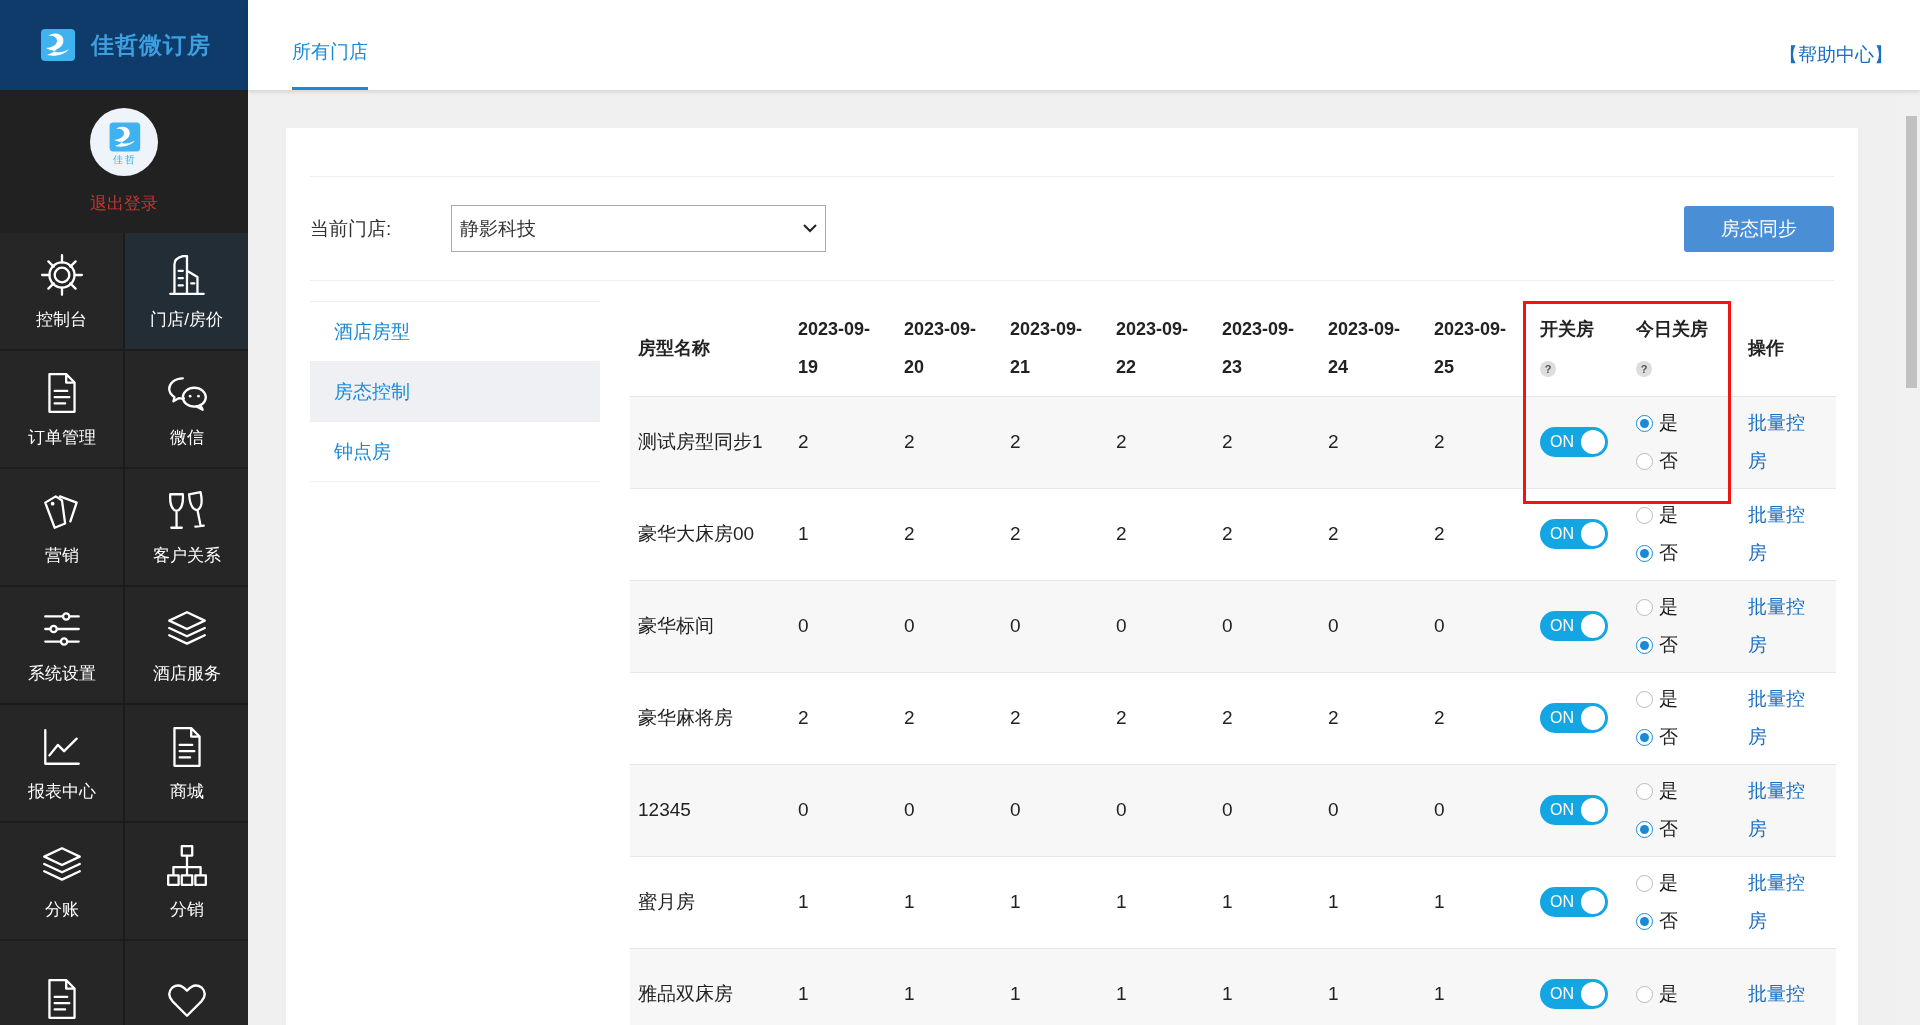 The width and height of the screenshot is (1920, 1025). Describe the element at coordinates (61, 274) in the screenshot. I see `gear-icon` at that location.